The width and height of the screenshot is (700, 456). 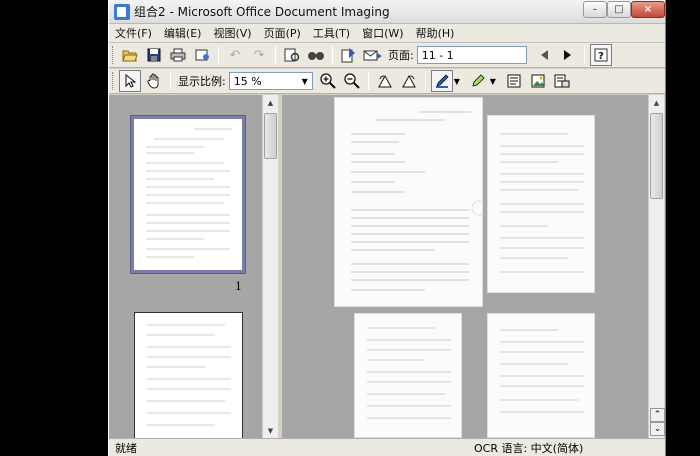 I want to click on find-icon, so click(x=316, y=55).